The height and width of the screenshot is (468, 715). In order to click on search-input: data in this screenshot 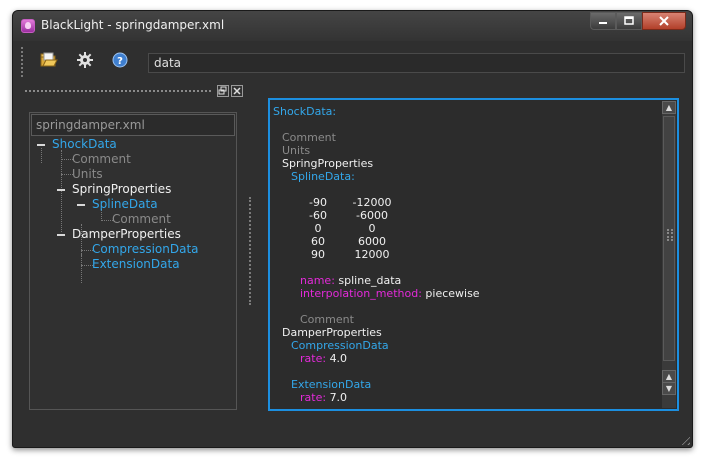, I will do `click(416, 63)`.